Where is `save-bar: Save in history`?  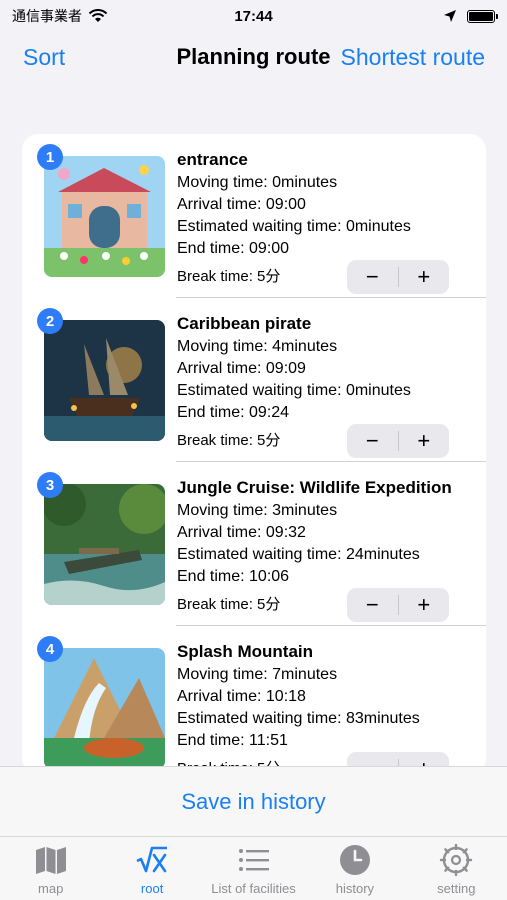
save-bar: Save in history is located at coordinates (253, 801).